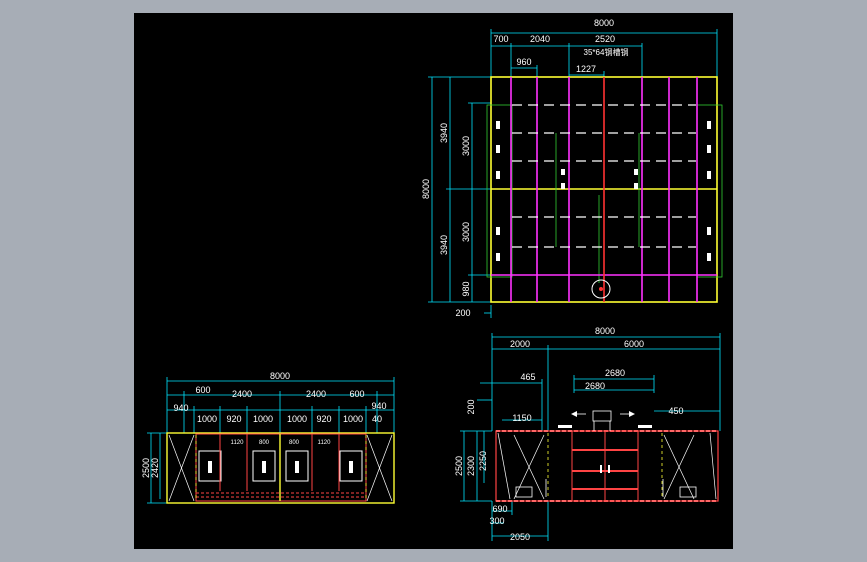  What do you see at coordinates (325, 443) in the screenshot?
I see `front-inner-1120-b: 1120` at bounding box center [325, 443].